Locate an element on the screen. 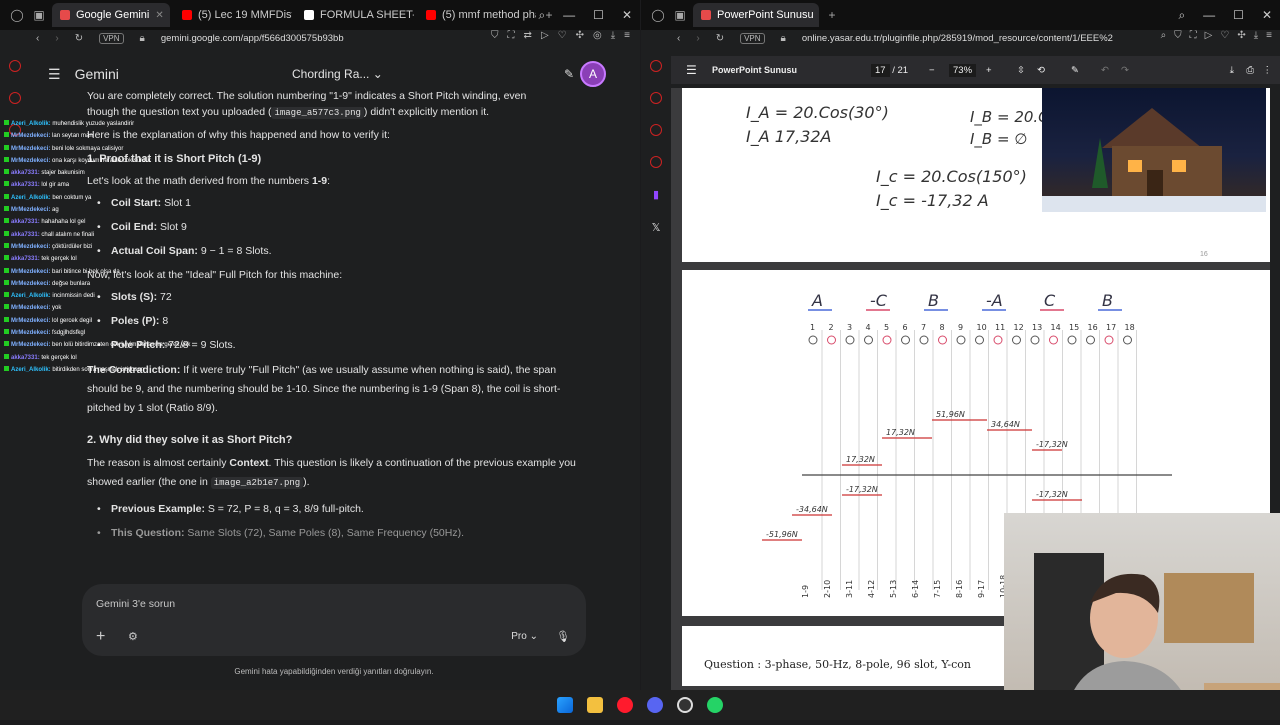 Image resolution: width=1280 pixels, height=725 pixels. sidebar-whatsapp-icon is located at coordinates (656, 130).